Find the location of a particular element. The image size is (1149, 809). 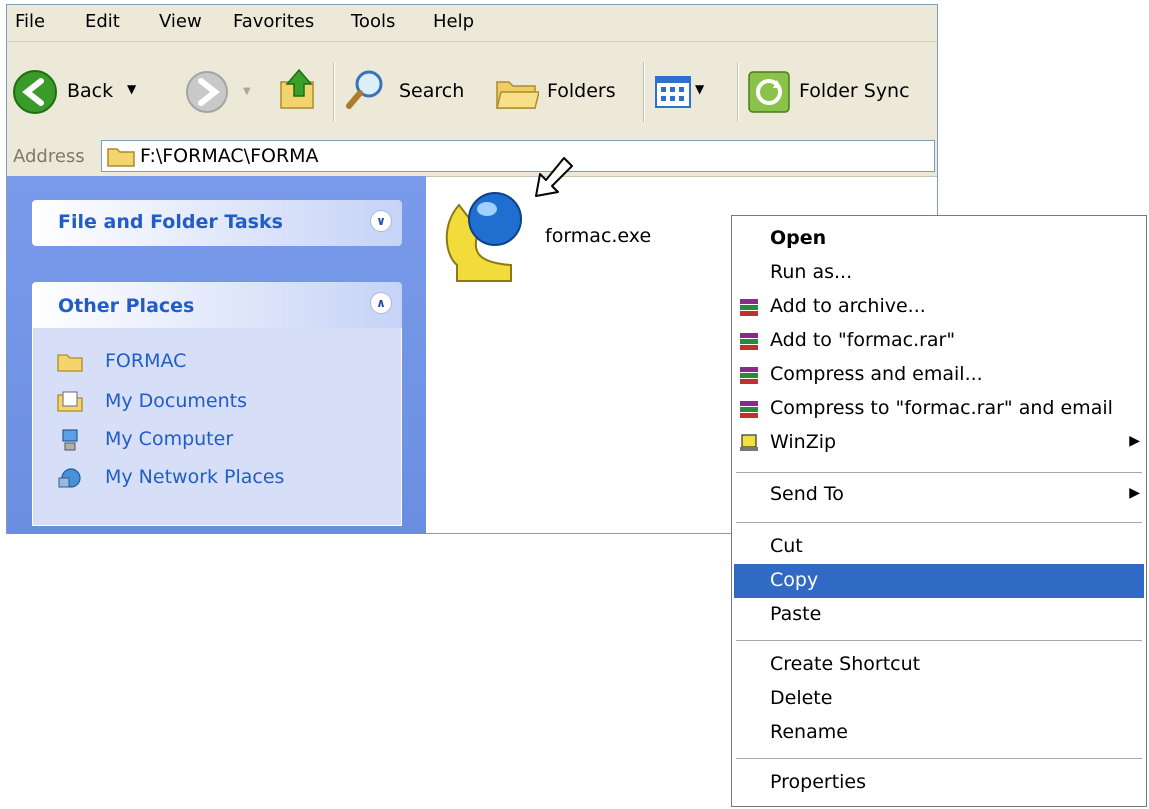

search-button: Search is located at coordinates (411, 92).